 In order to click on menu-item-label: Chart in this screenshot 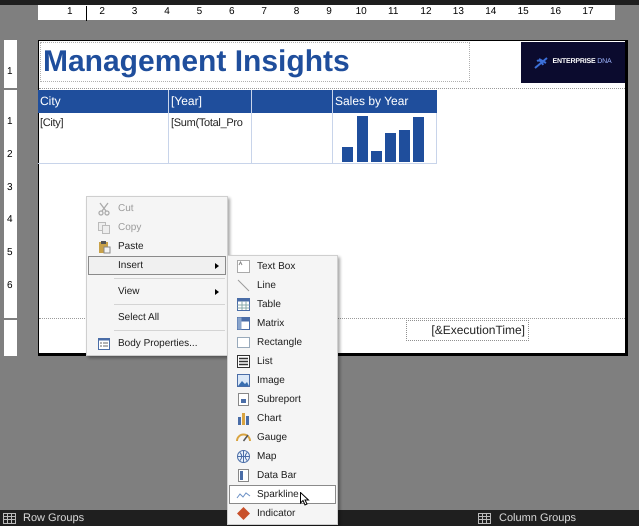, I will do `click(269, 419)`.